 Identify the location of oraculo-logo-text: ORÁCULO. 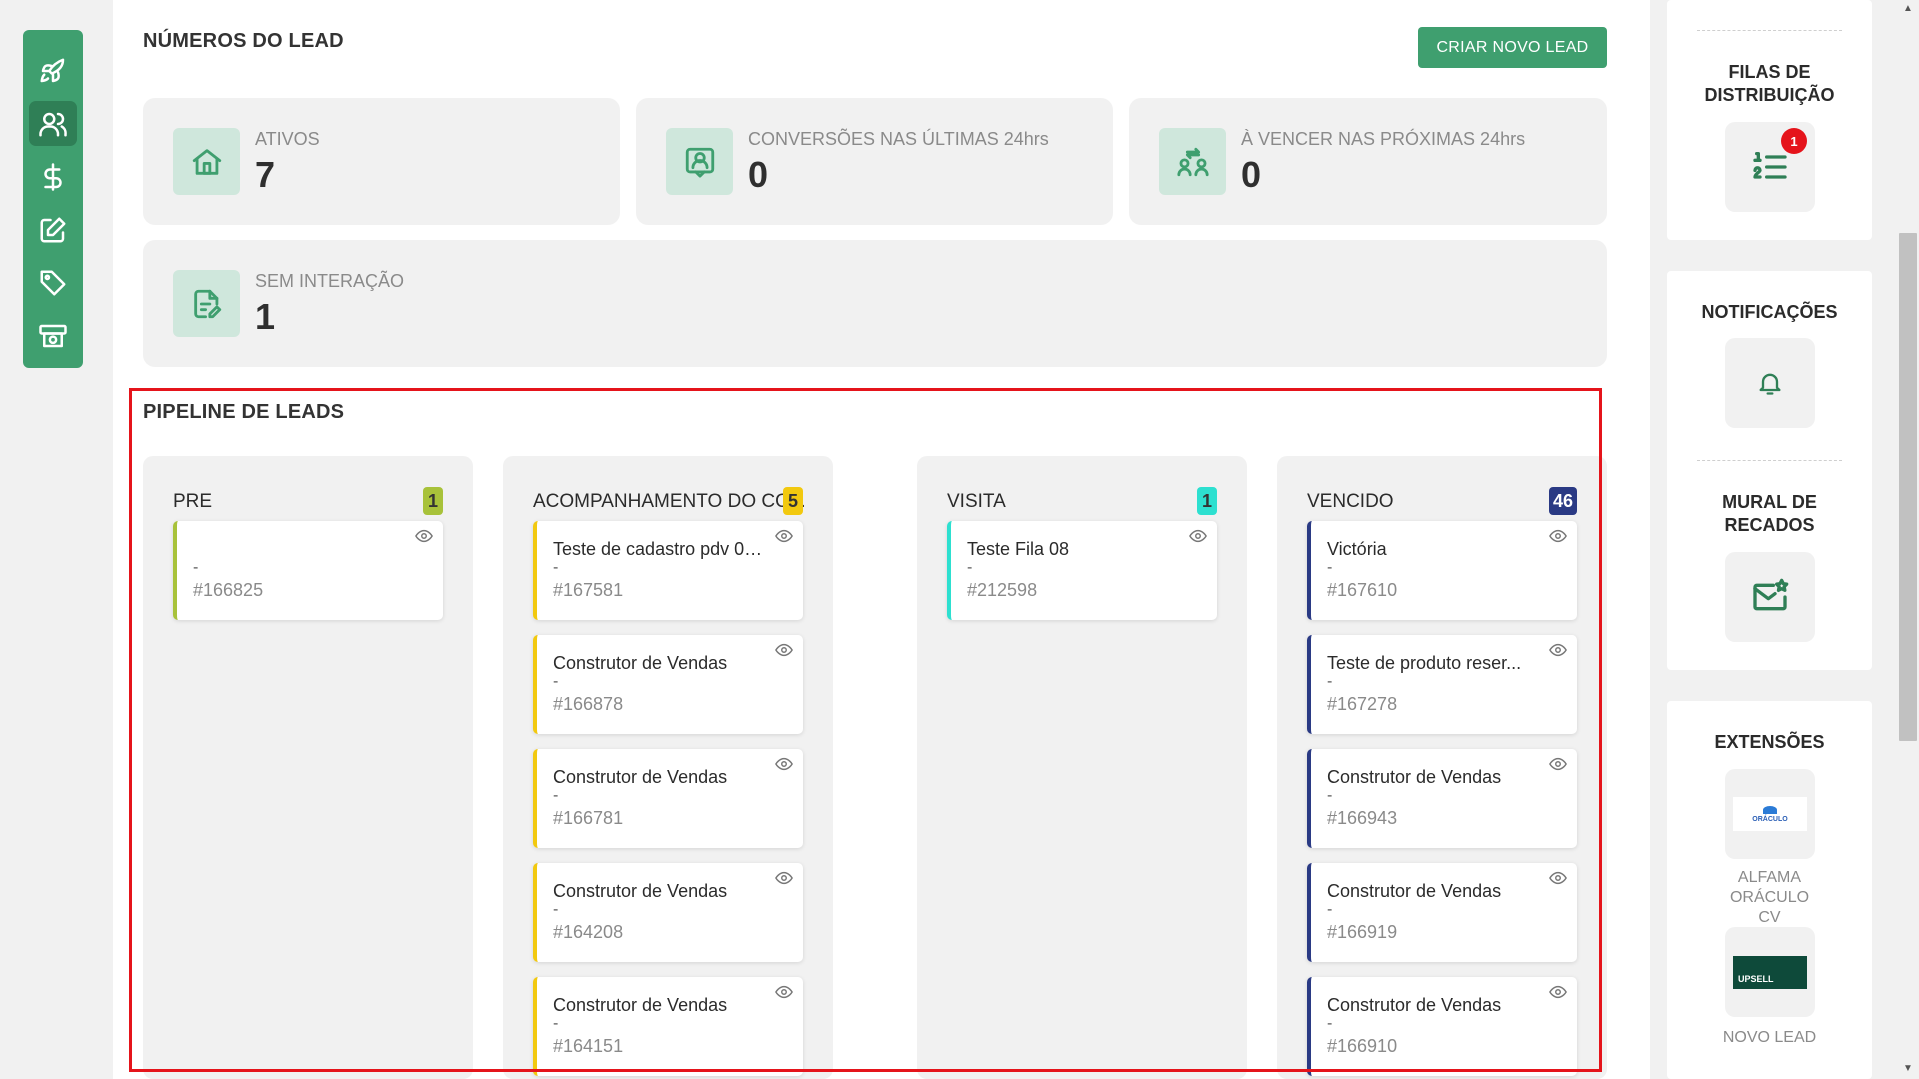
(1770, 819).